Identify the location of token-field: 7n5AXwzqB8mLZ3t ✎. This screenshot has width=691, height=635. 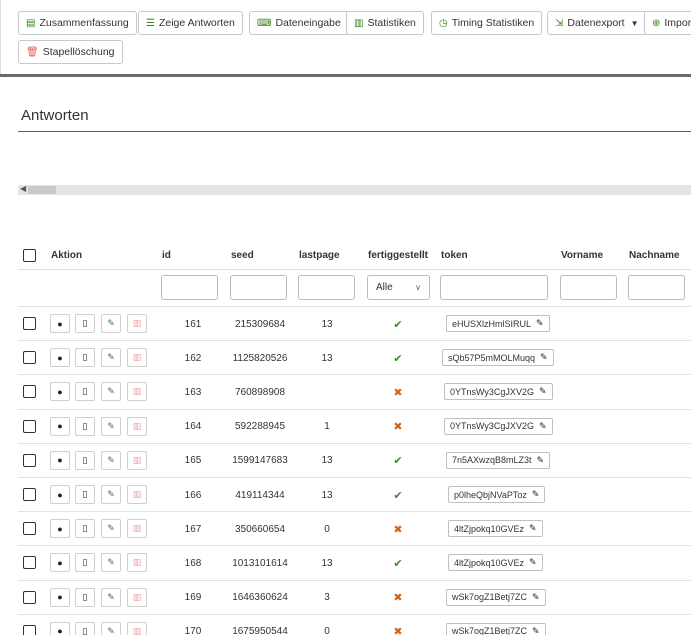
(498, 460).